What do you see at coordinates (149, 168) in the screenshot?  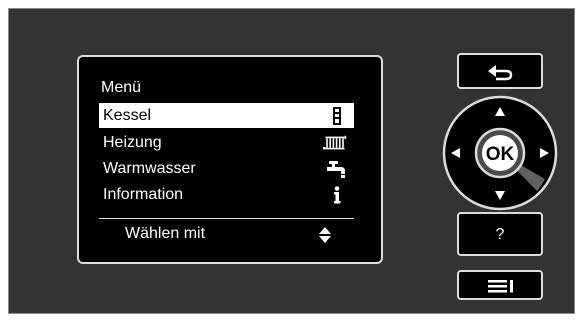 I see `menu-item-label: Warmwasser` at bounding box center [149, 168].